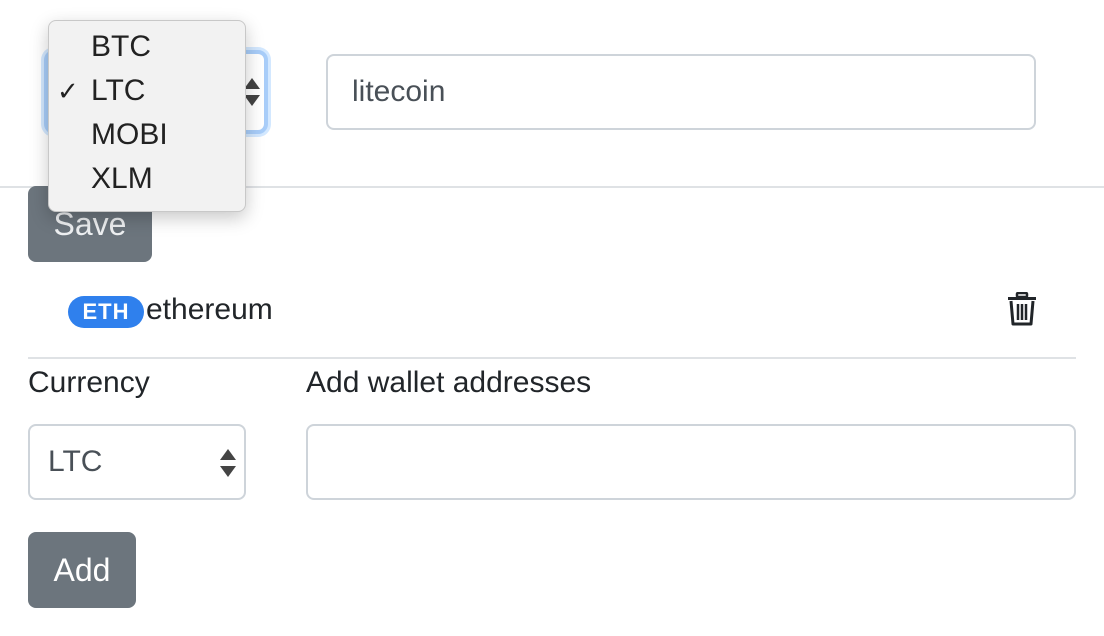 The height and width of the screenshot is (636, 1104). What do you see at coordinates (75, 461) in the screenshot?
I see `add-currency-value: LTC` at bounding box center [75, 461].